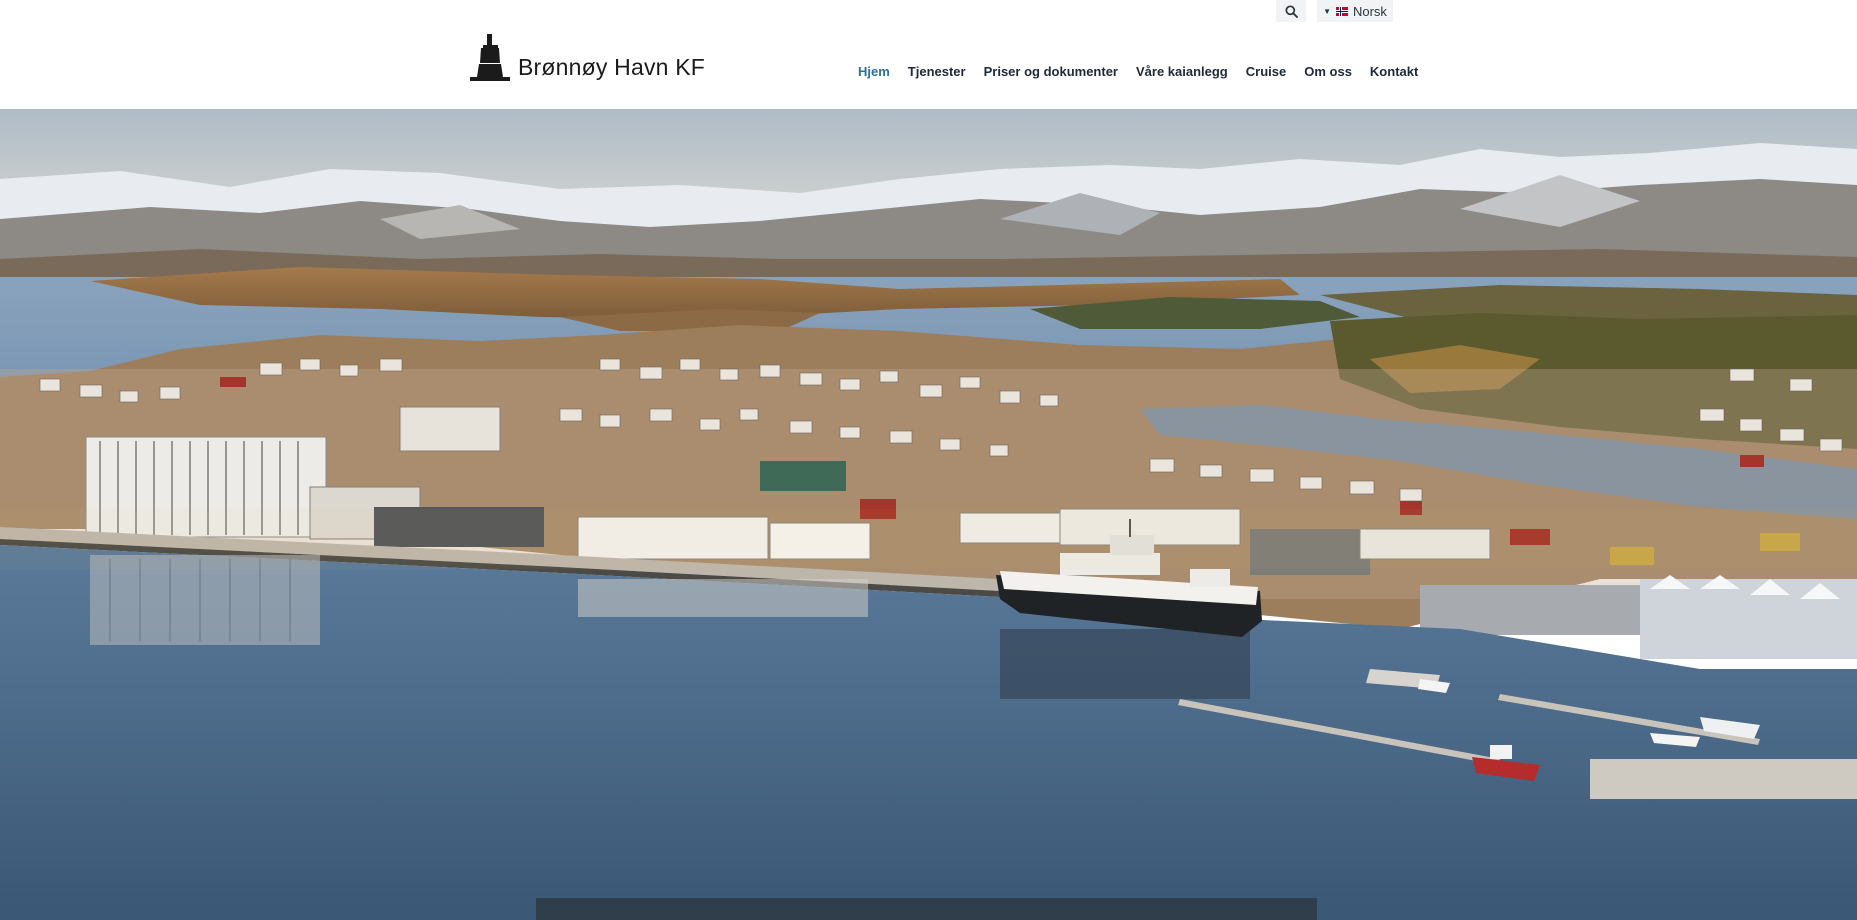  Describe the element at coordinates (937, 71) in the screenshot. I see `nav-item-tjenester: Tjenester` at that location.